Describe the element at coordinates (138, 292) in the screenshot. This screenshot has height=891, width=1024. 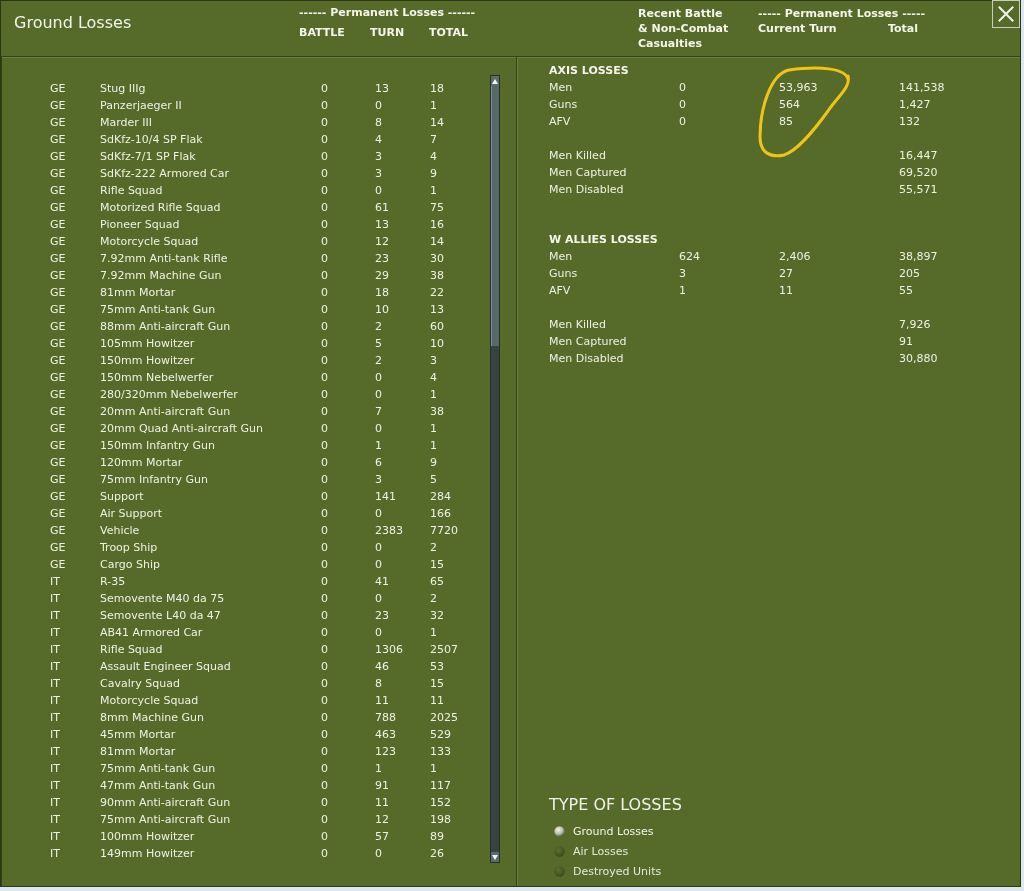
I see `unit-name: 81mm Mortar` at that location.